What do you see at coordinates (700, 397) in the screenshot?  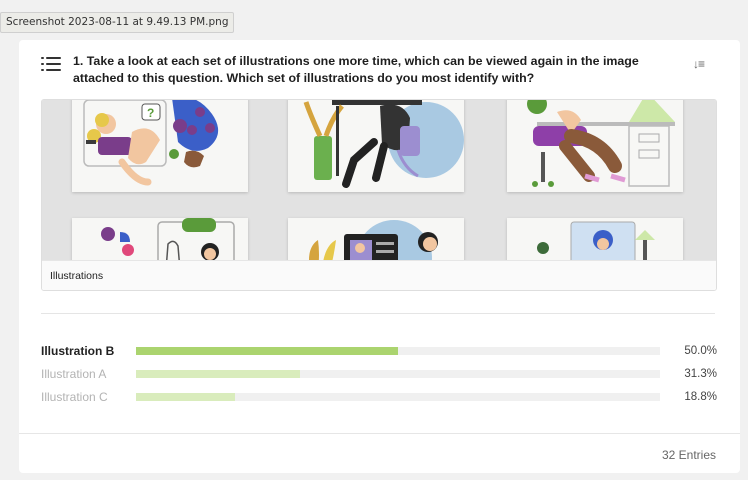 I see `result-percentage: 18.8%` at bounding box center [700, 397].